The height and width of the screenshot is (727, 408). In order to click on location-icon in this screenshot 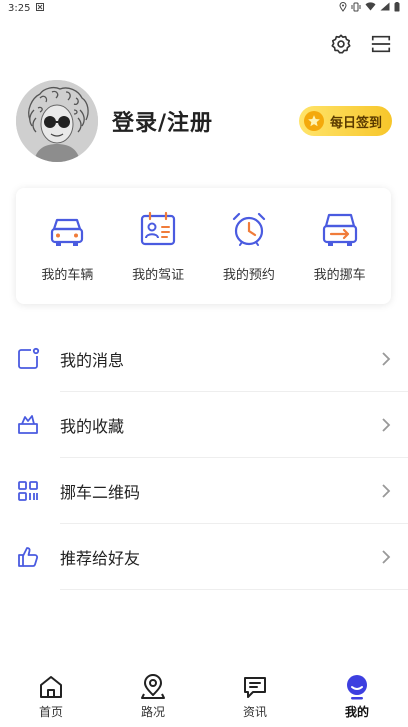, I will do `click(343, 8)`.